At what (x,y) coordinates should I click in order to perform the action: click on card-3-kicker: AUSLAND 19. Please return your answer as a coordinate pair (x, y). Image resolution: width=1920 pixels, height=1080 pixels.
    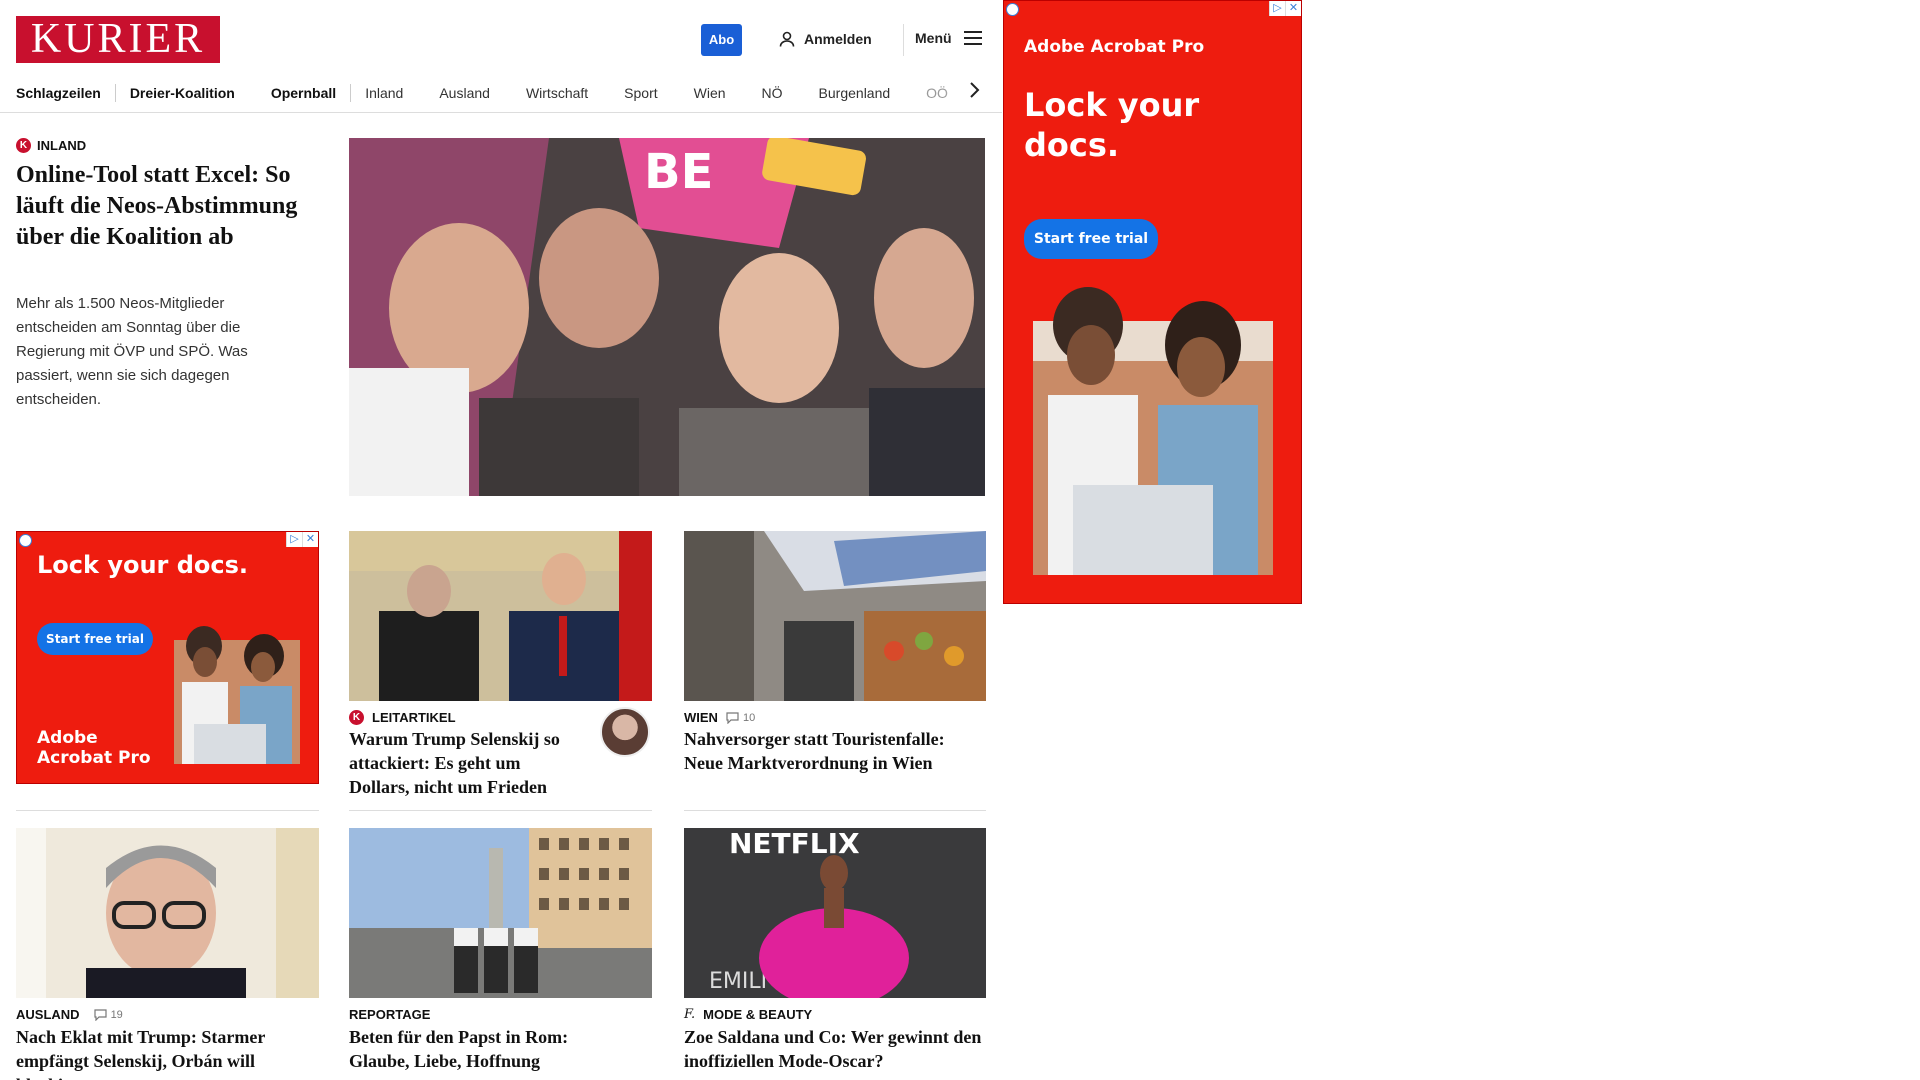
    Looking at the image, I should click on (69, 1014).